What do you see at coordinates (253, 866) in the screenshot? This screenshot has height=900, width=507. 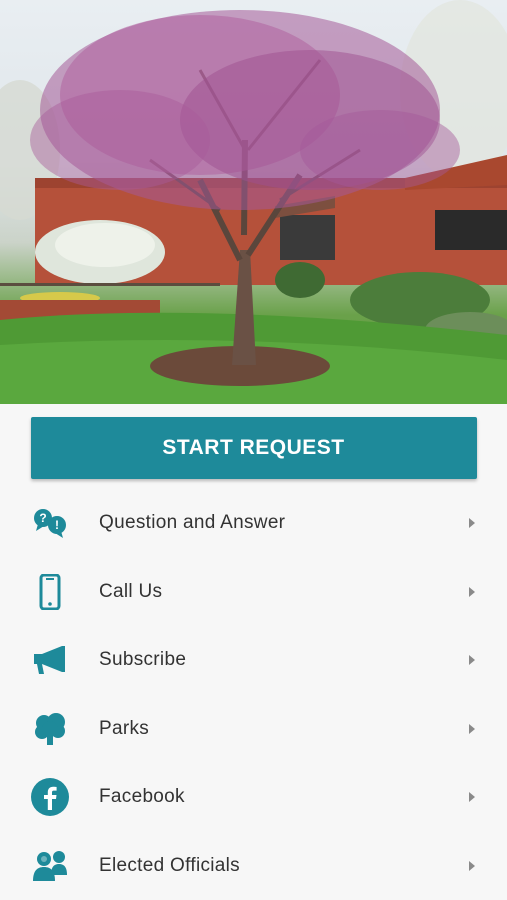 I see `menu-item-elected-officials: Elected Officials` at bounding box center [253, 866].